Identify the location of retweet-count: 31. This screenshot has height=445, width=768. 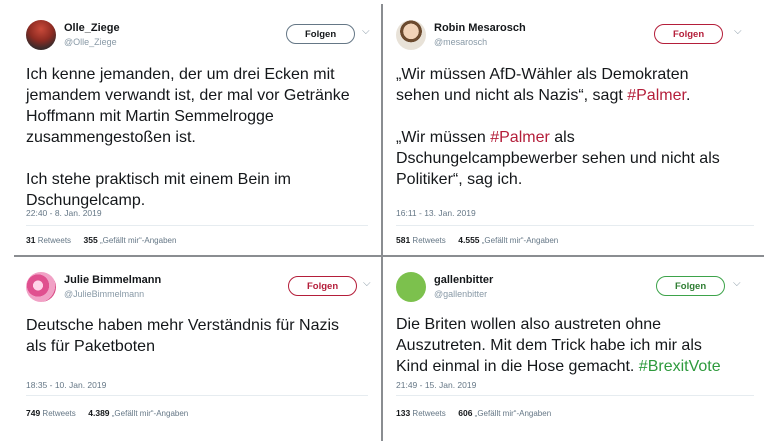
(30, 240).